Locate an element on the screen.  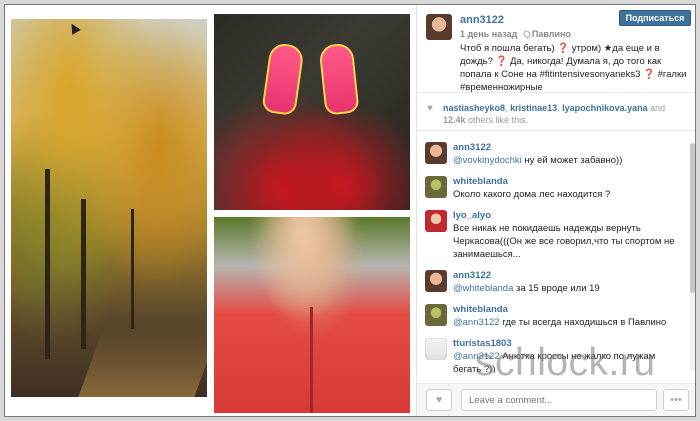
post-time: 1 день назад is located at coordinates (488, 34).